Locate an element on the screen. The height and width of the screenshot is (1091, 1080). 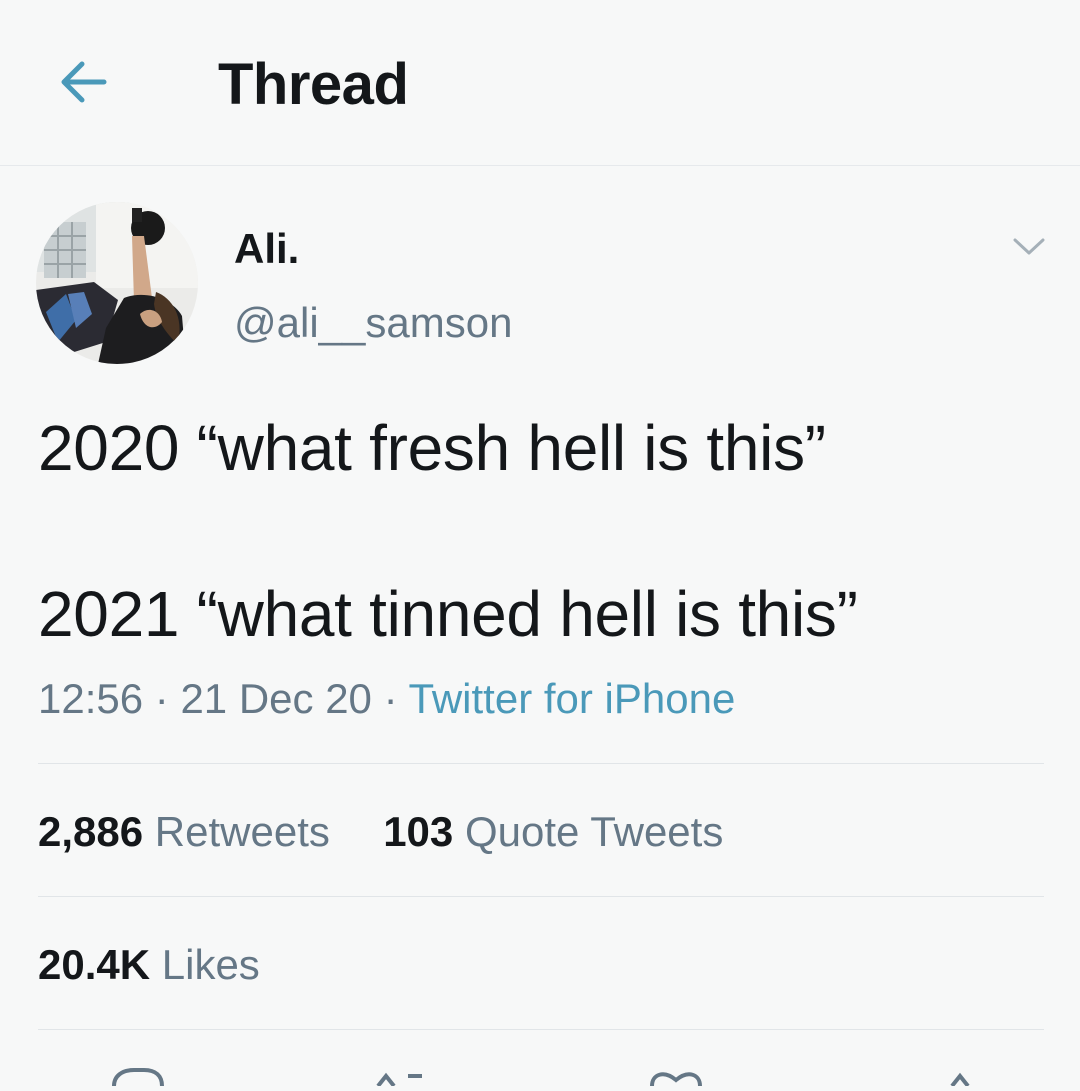
tweet-text-line: 2021 “what tinned hell is this” is located at coordinates (448, 614).